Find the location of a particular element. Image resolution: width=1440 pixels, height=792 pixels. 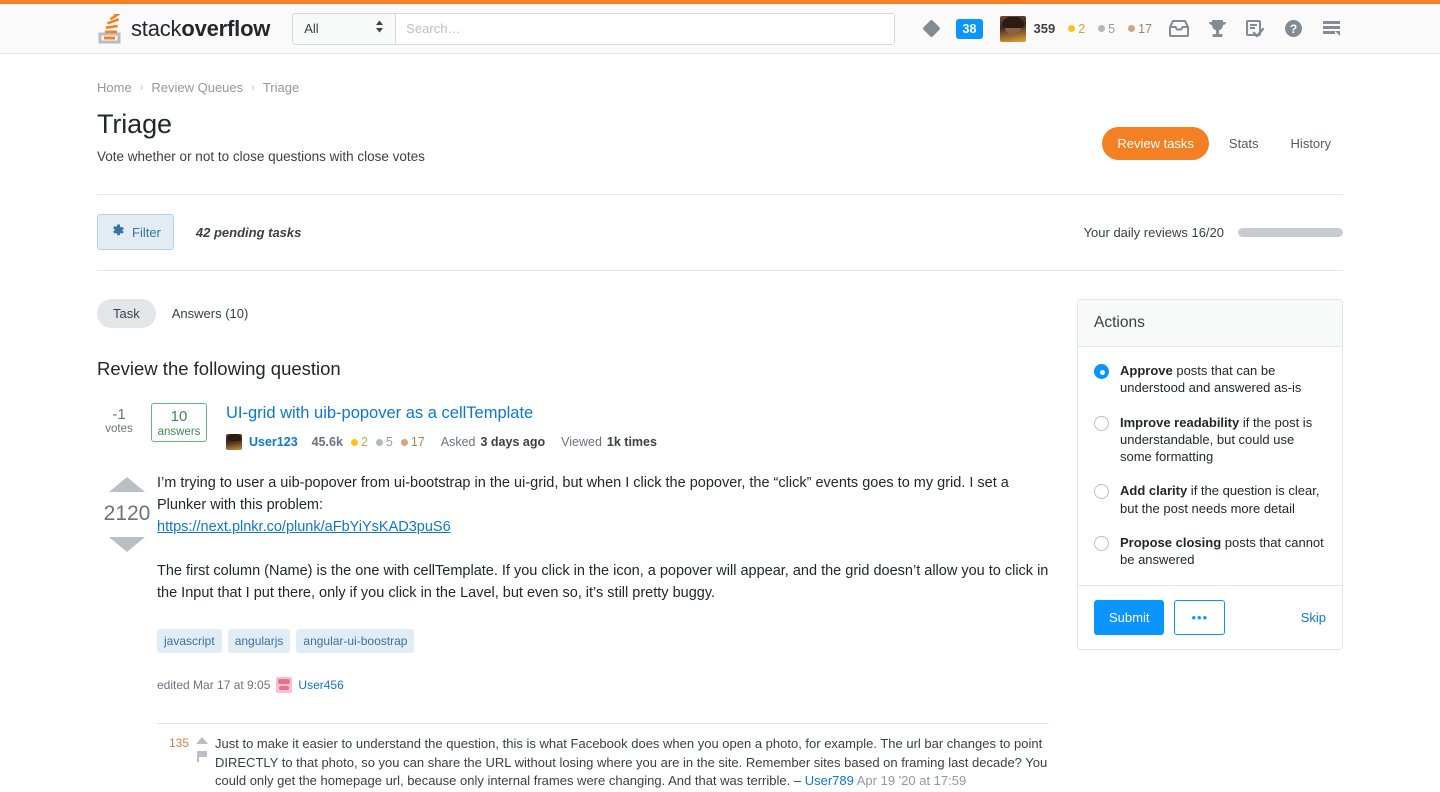

question-votes: -1 votes is located at coordinates (119, 419).